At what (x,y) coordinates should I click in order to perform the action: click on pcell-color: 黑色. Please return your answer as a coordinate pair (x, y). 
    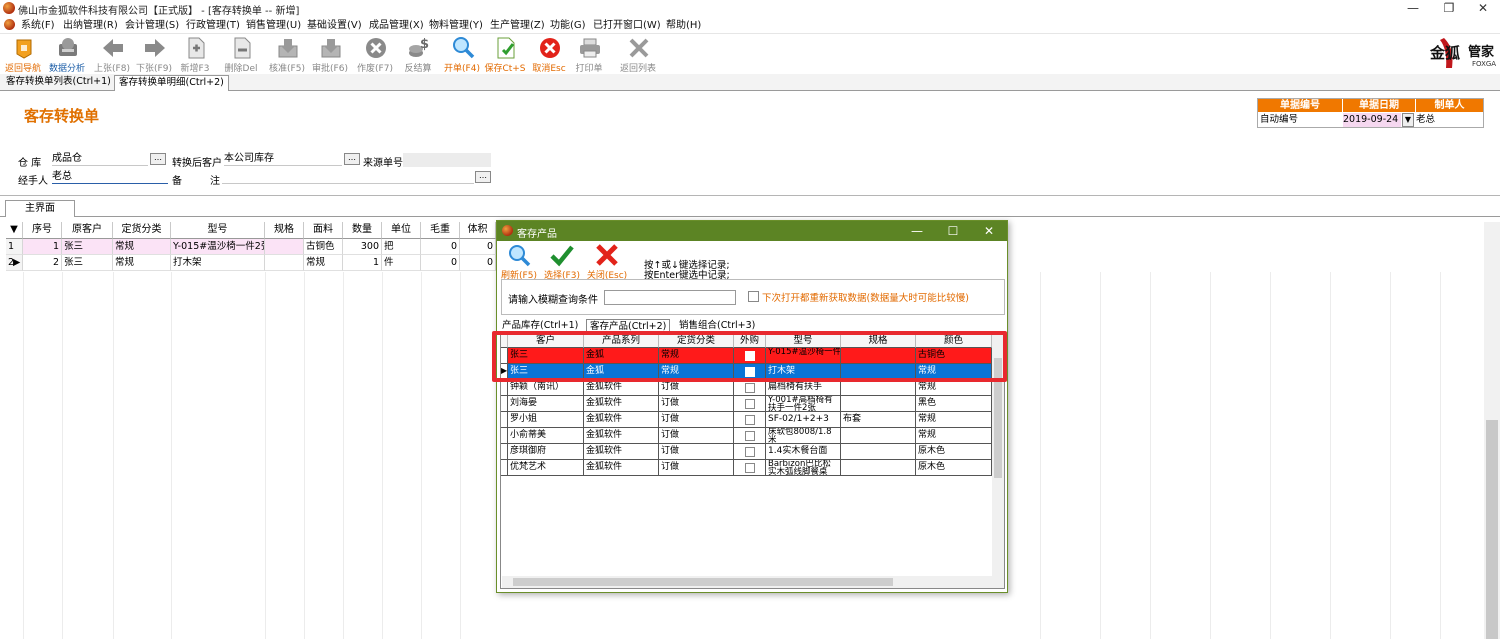
    Looking at the image, I should click on (954, 404).